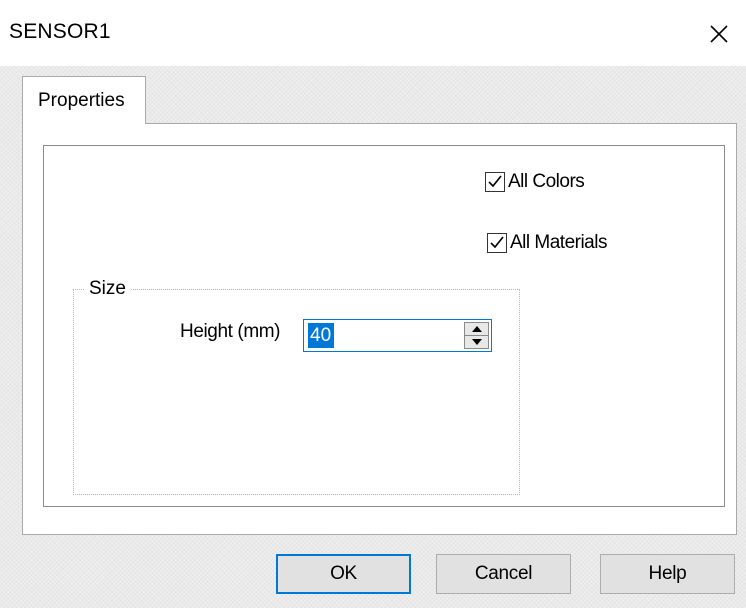 Image resolution: width=746 pixels, height=608 pixels. I want to click on height-spin-buttons, so click(476, 335).